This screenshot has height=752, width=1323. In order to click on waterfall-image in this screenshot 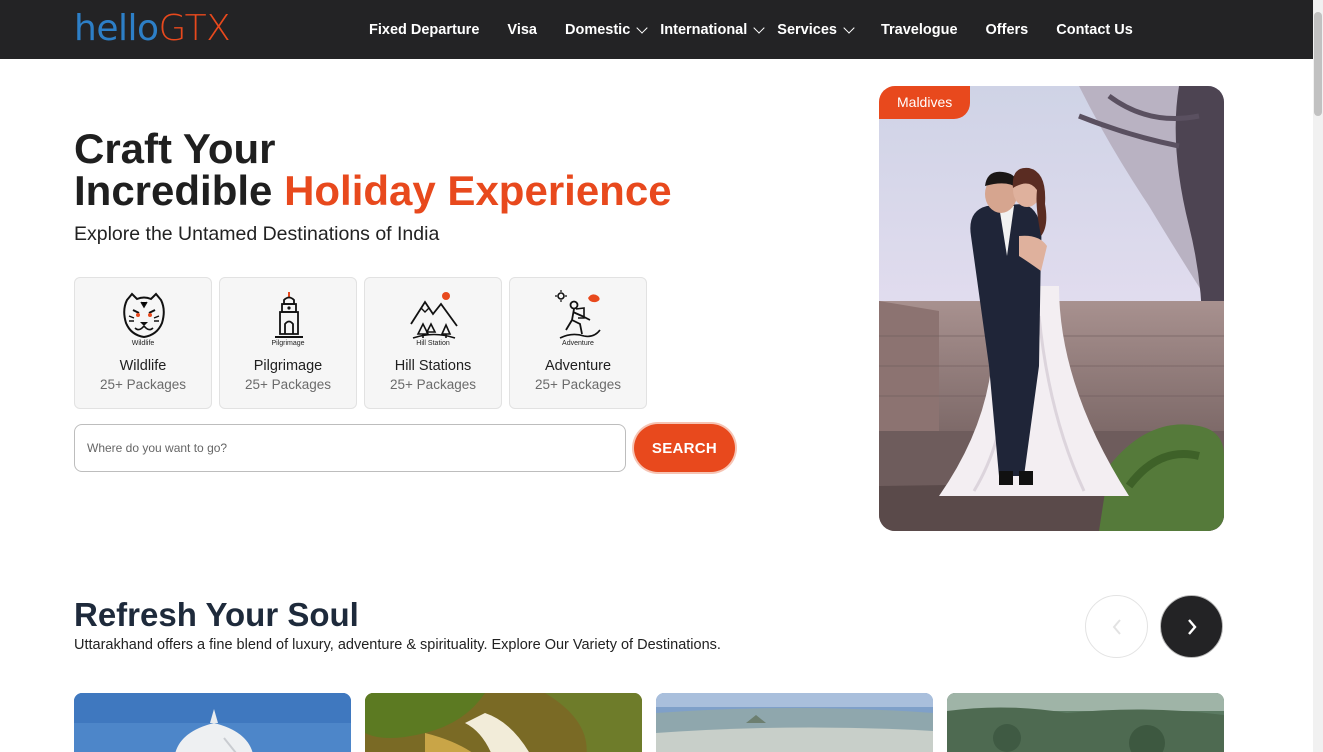, I will do `click(503, 722)`.